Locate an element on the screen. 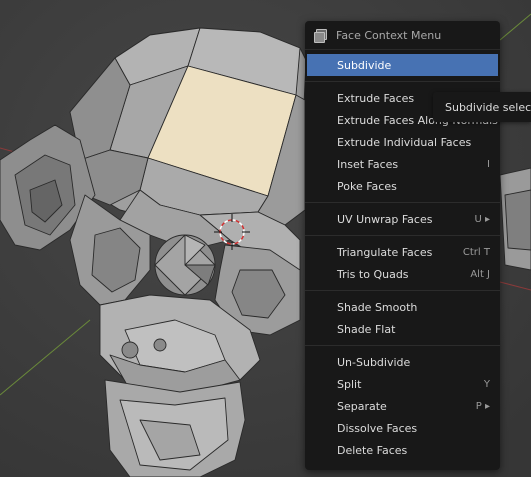 The image size is (531, 477). face-menu-icon is located at coordinates (320, 35).